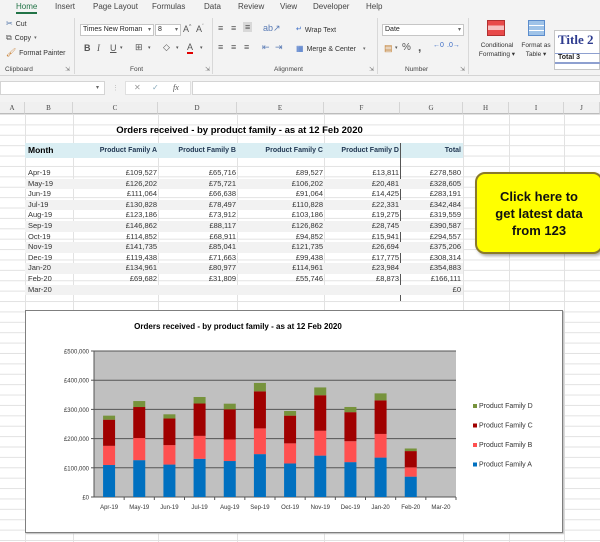 This screenshot has width=600, height=542. Describe the element at coordinates (431, 108) in the screenshot. I see `column-header-g: G` at that location.